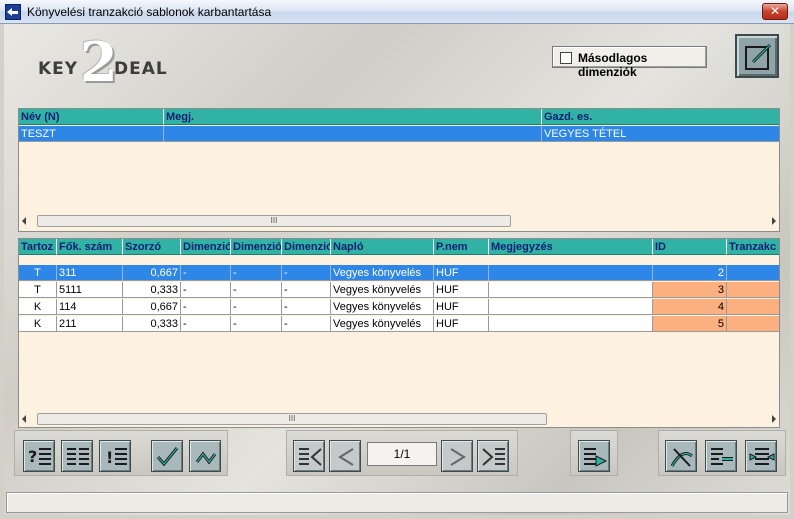  I want to click on page-indicator: 1/1, so click(402, 454).